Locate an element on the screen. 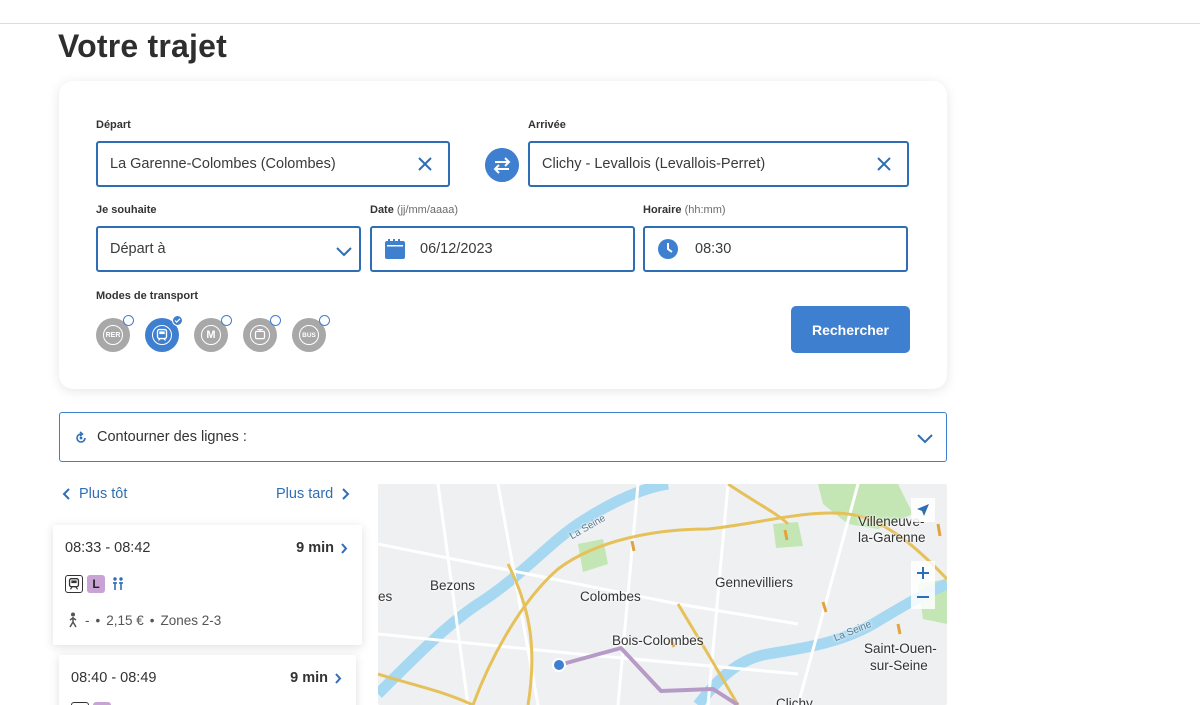 The height and width of the screenshot is (705, 1200). bus-icon: BUS is located at coordinates (309, 335).